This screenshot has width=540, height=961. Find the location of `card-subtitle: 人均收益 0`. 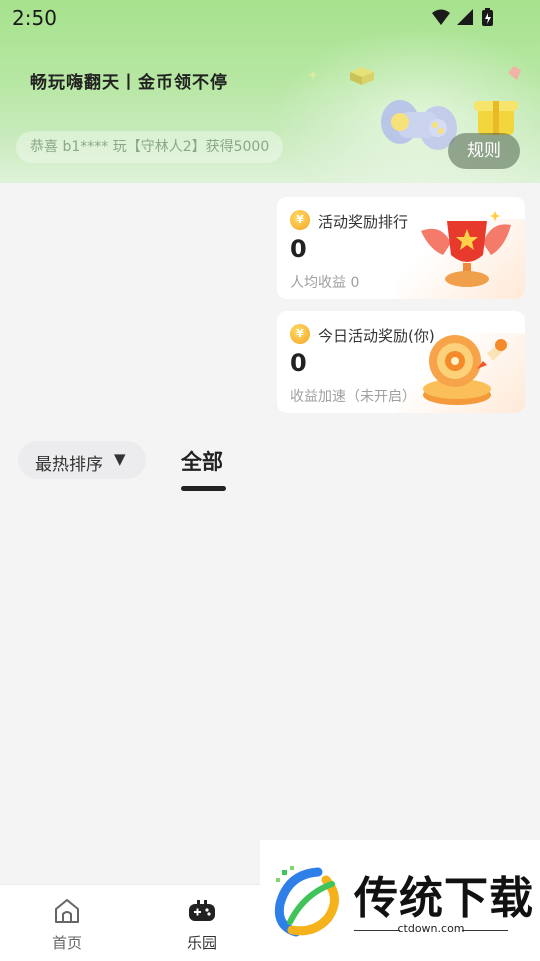

card-subtitle: 人均收益 0 is located at coordinates (325, 283).